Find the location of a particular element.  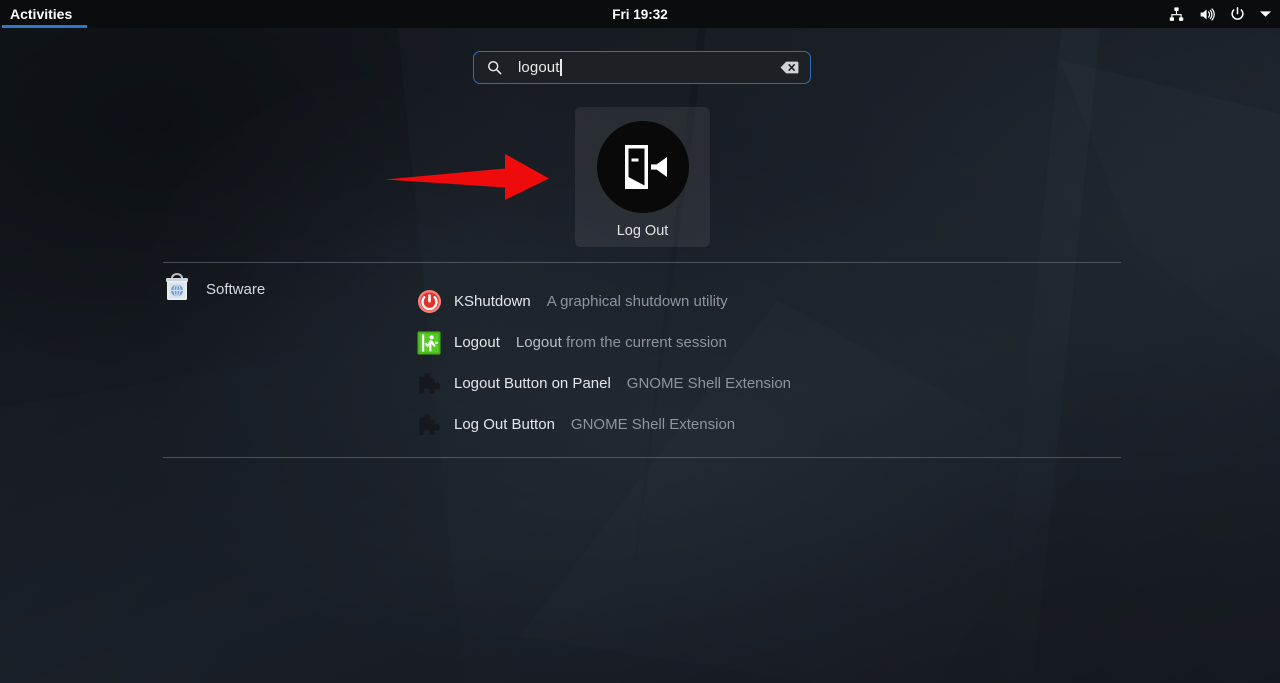

list-item: KShutdown A graphical shutdown utility is located at coordinates (769, 301).